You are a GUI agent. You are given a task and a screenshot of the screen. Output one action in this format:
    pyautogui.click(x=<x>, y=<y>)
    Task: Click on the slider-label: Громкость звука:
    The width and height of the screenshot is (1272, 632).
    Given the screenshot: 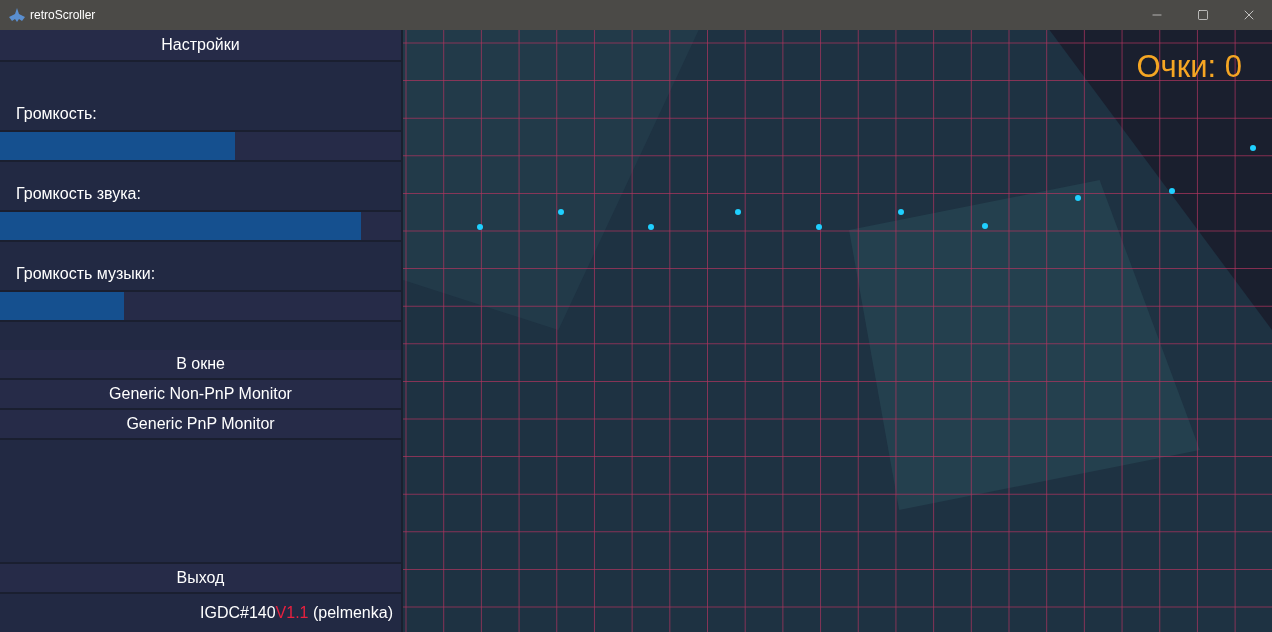 What is the action you would take?
    pyautogui.click(x=78, y=194)
    